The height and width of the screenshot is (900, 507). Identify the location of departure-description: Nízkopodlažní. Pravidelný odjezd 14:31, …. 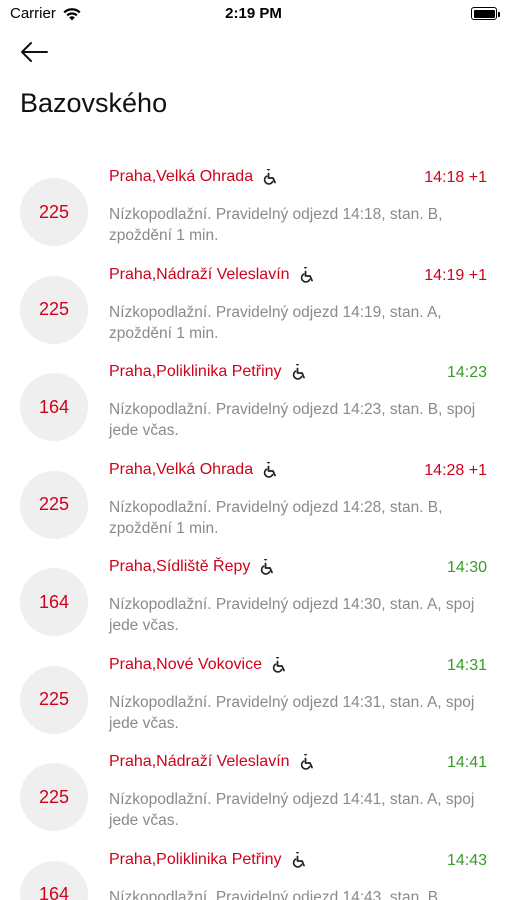
(292, 712).